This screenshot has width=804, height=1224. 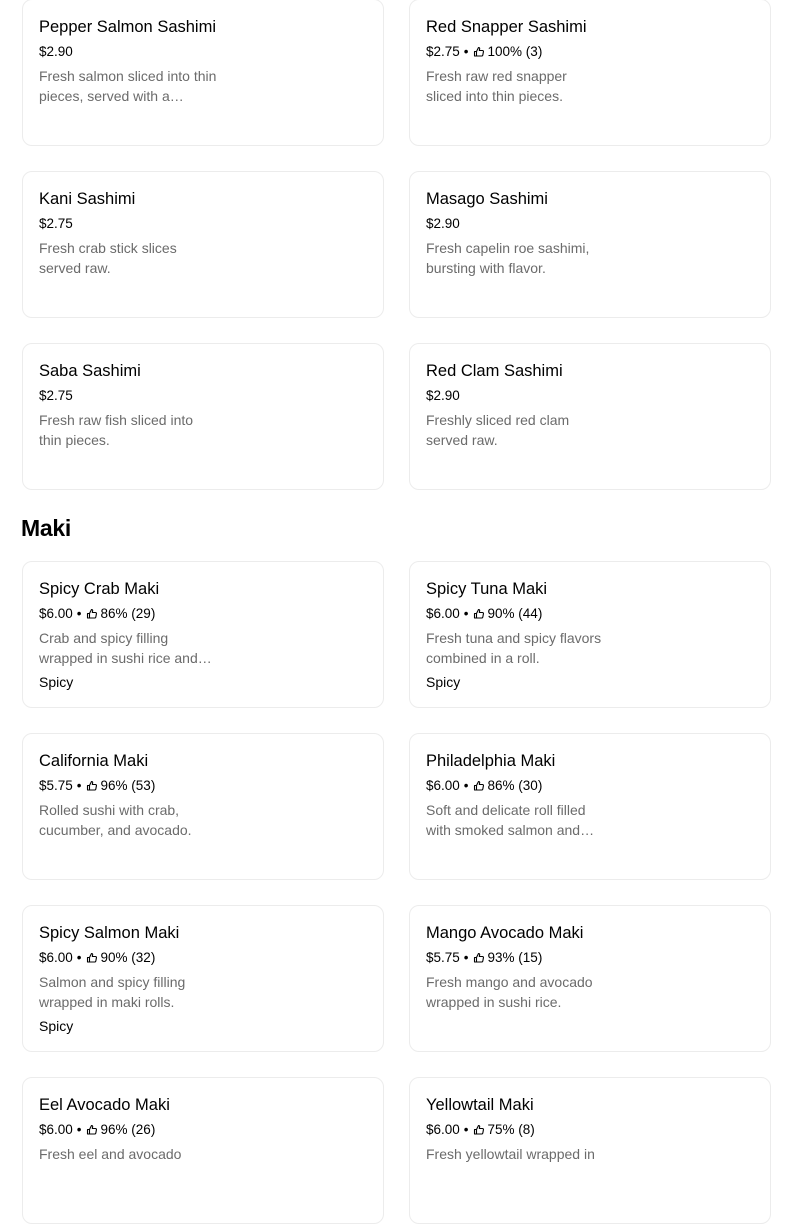 I want to click on item-meta: $6.00 • 86% (29), so click(x=203, y=614).